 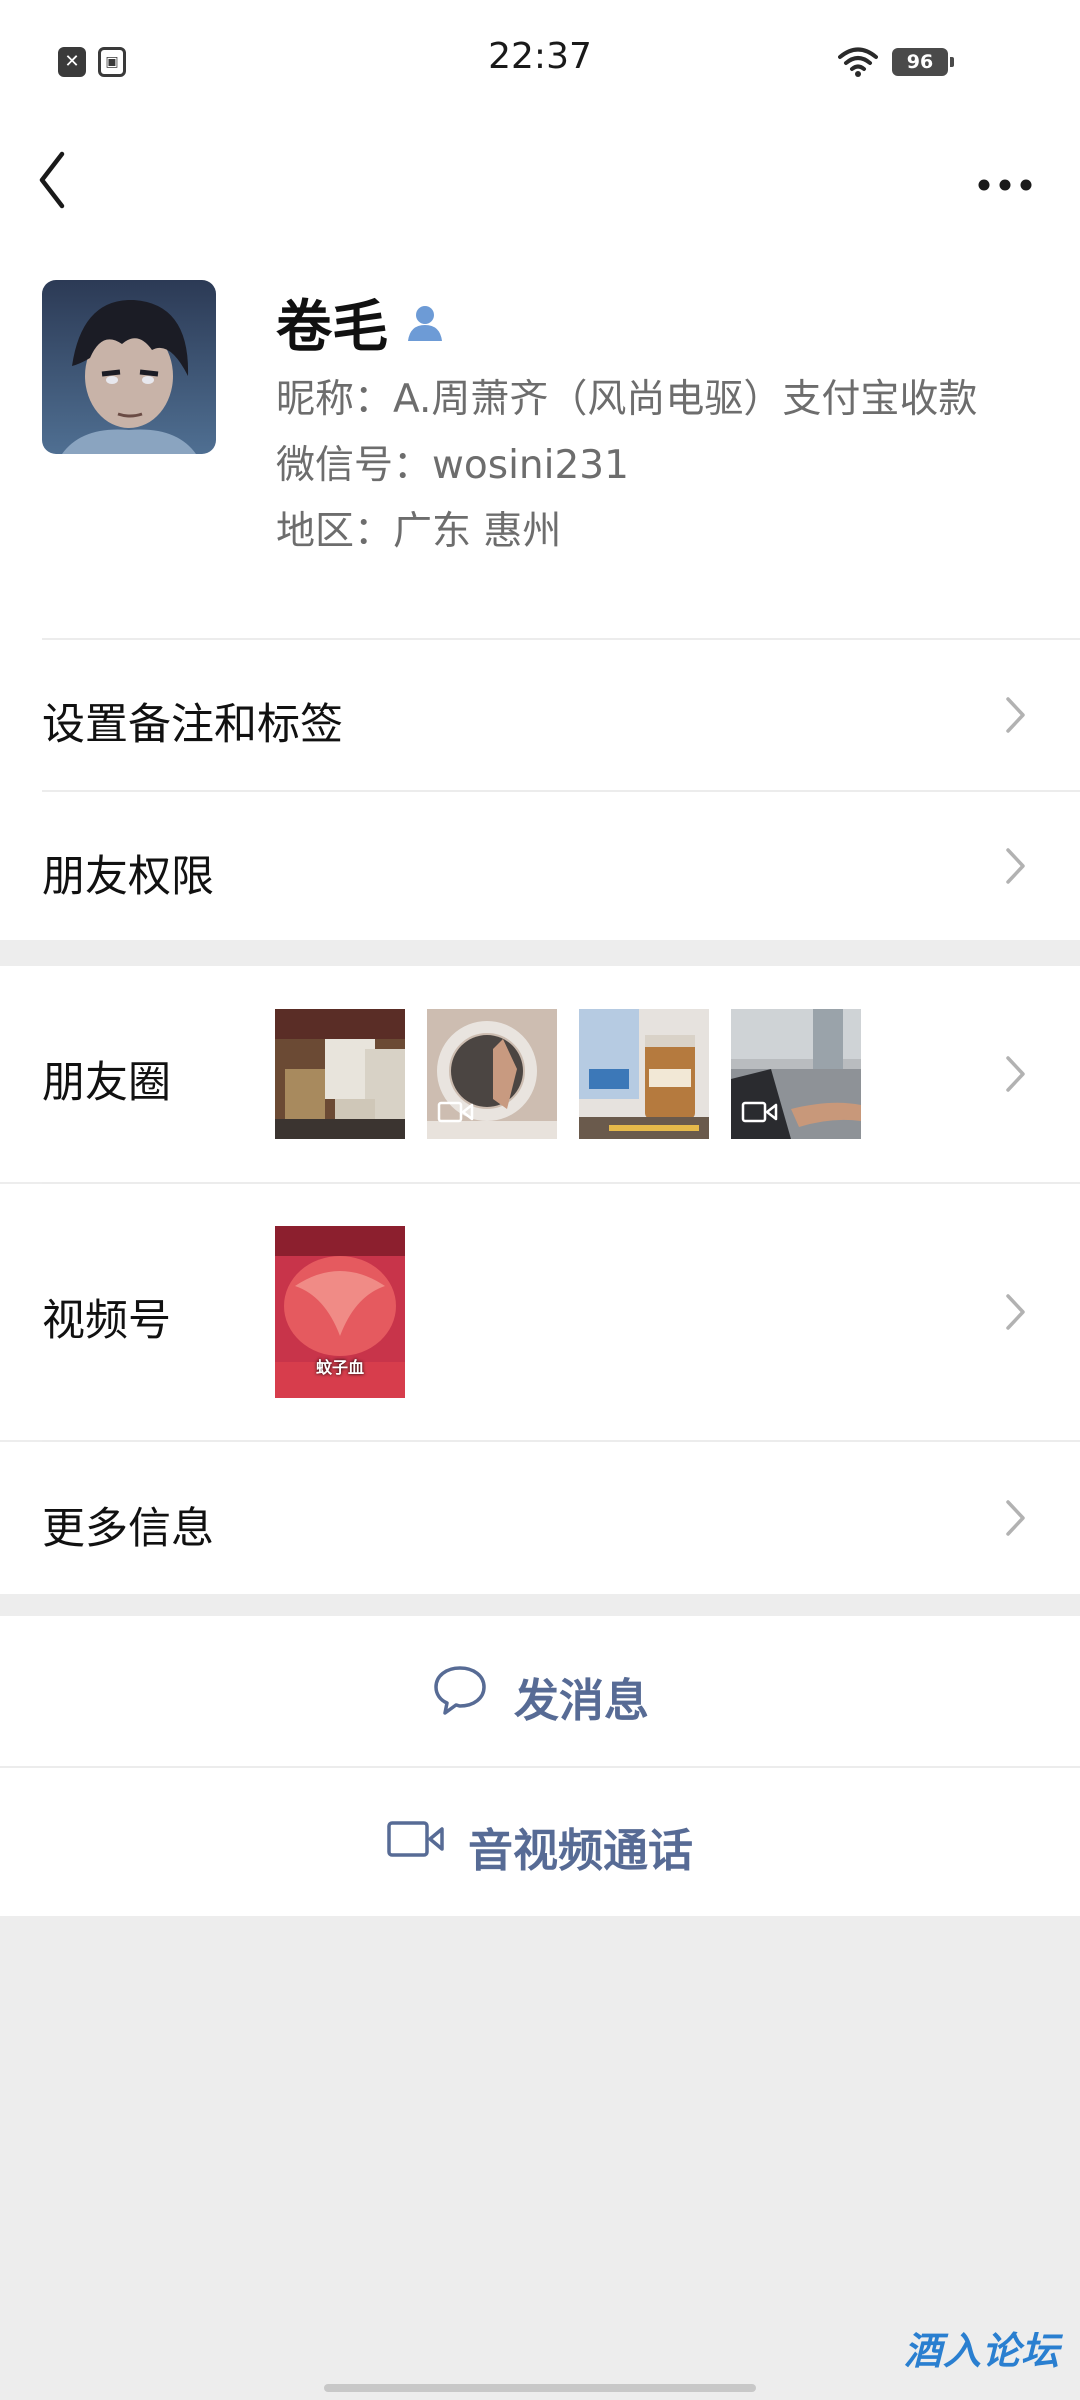 I want to click on status-bar: ✕ ▣ 22:37 96, so click(x=540, y=62).